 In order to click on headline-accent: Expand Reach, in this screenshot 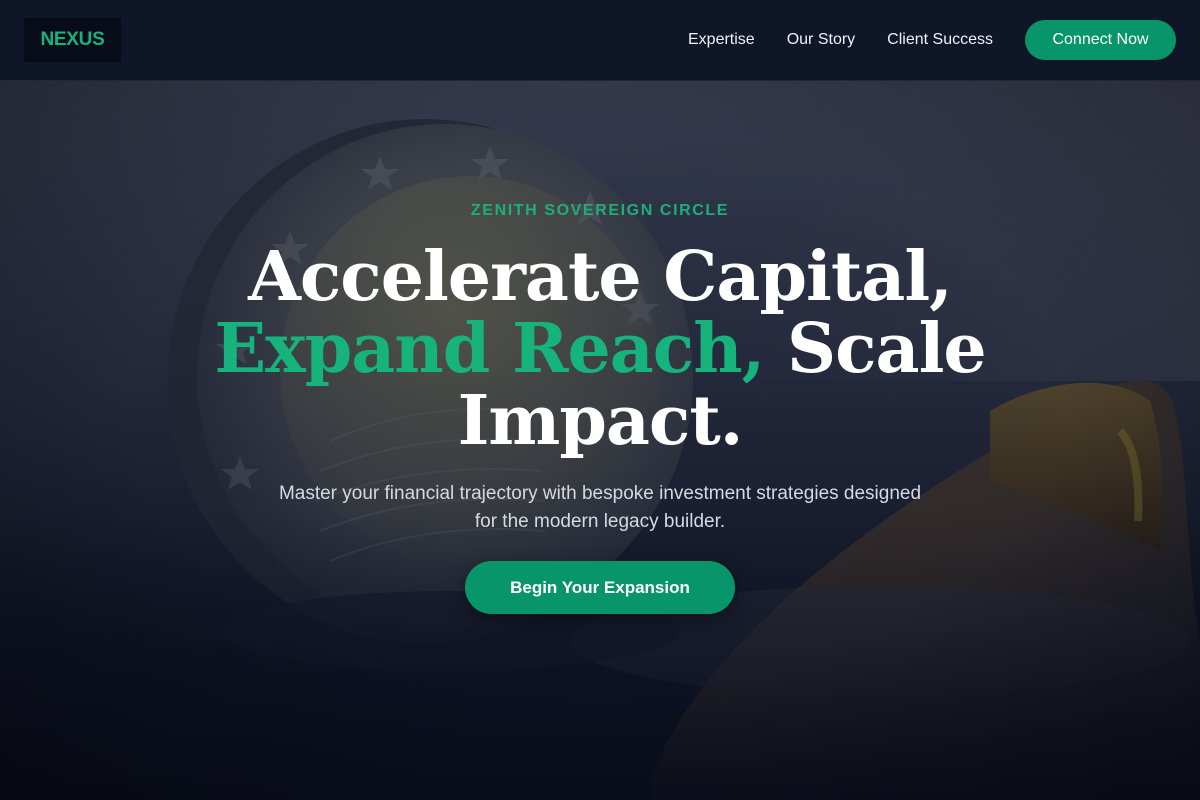, I will do `click(489, 349)`.